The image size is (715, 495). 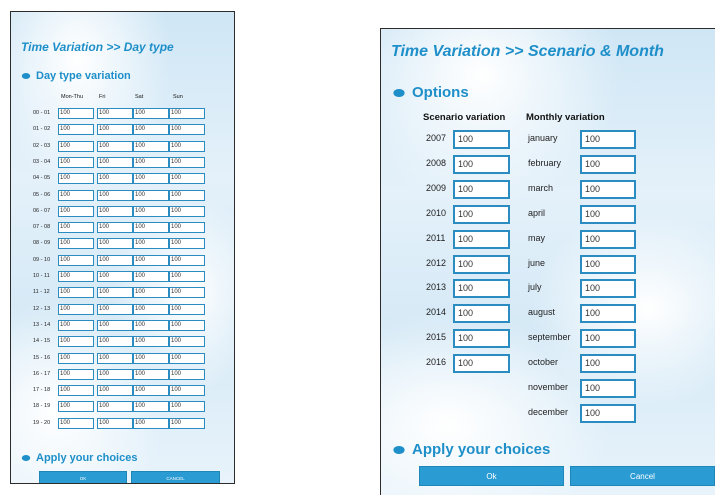 What do you see at coordinates (83, 477) in the screenshot?
I see `ok-button: OK` at bounding box center [83, 477].